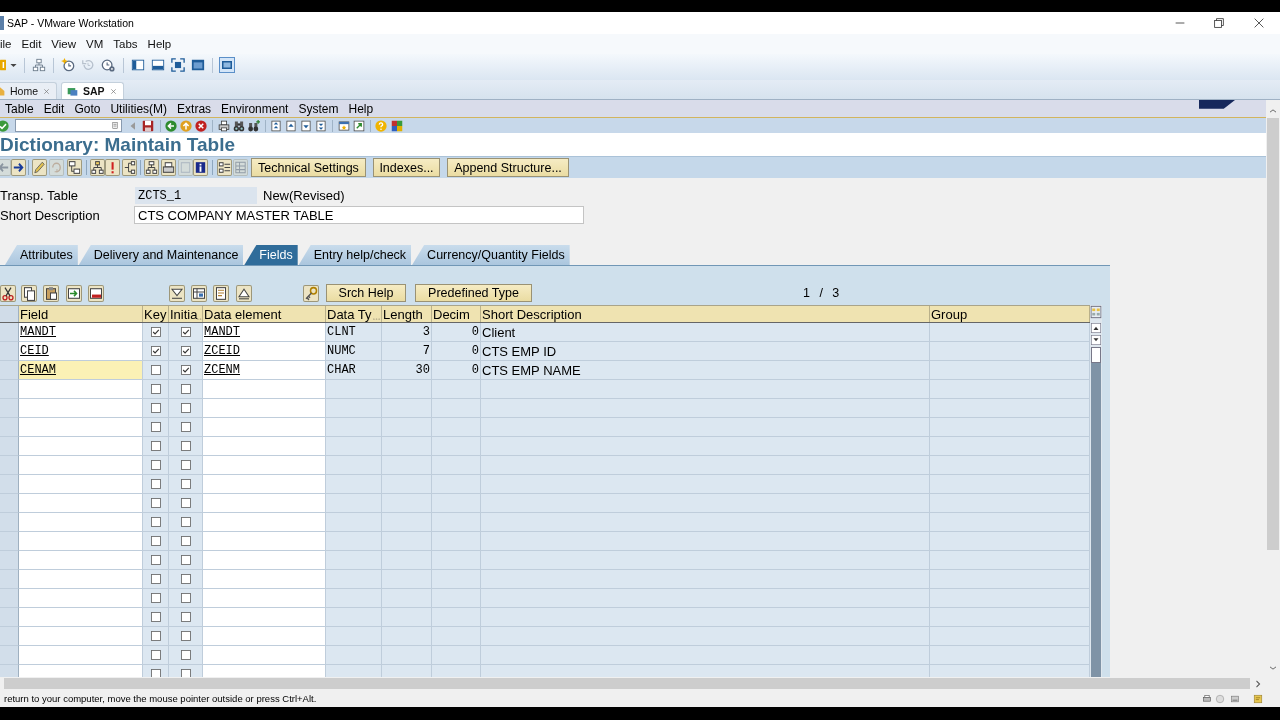 The width and height of the screenshot is (1280, 720). What do you see at coordinates (311, 293) in the screenshot?
I see `key-icon` at bounding box center [311, 293].